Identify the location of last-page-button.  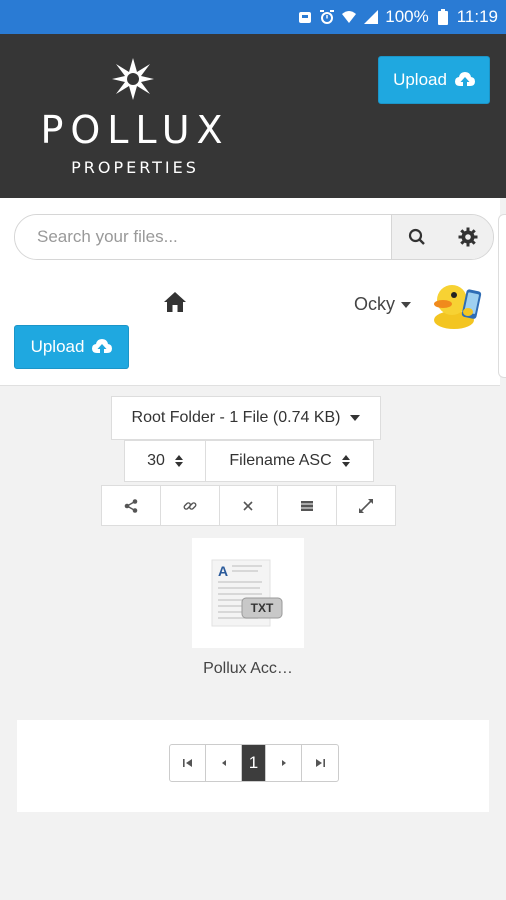
(320, 763).